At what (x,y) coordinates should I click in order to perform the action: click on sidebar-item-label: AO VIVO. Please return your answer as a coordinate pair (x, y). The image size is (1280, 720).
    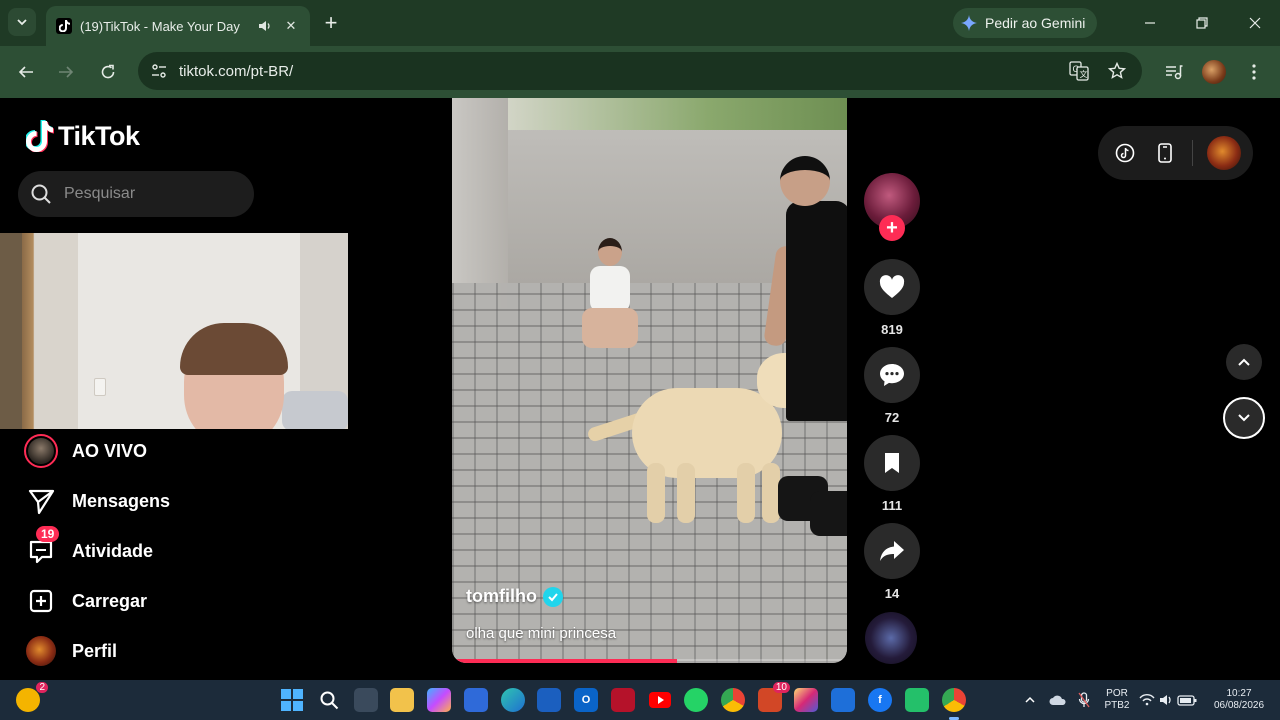
    Looking at the image, I should click on (110, 450).